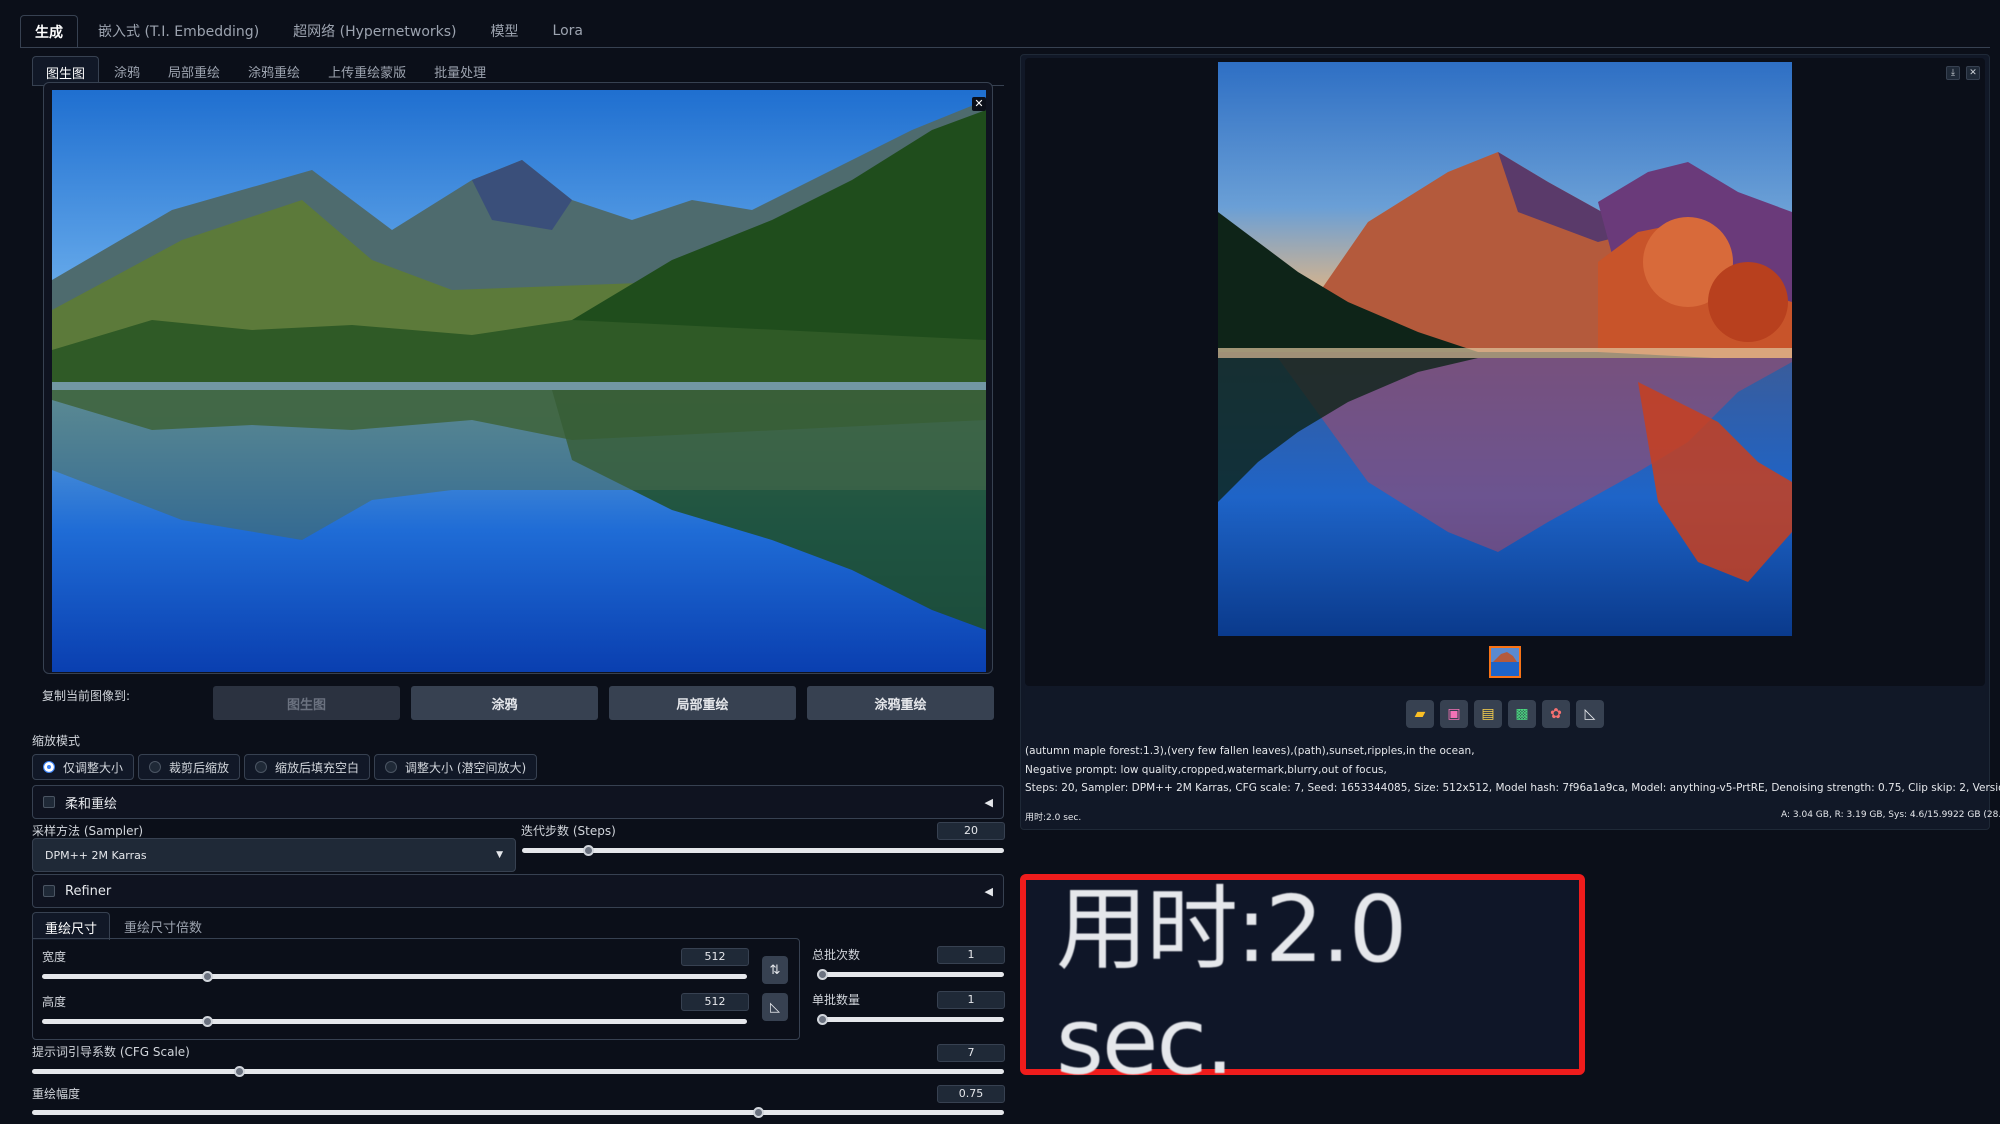 Image resolution: width=2000 pixels, height=1124 pixels. Describe the element at coordinates (466, 767) in the screenshot. I see `radio-label: 调整大小 (潜空间放大)` at that location.